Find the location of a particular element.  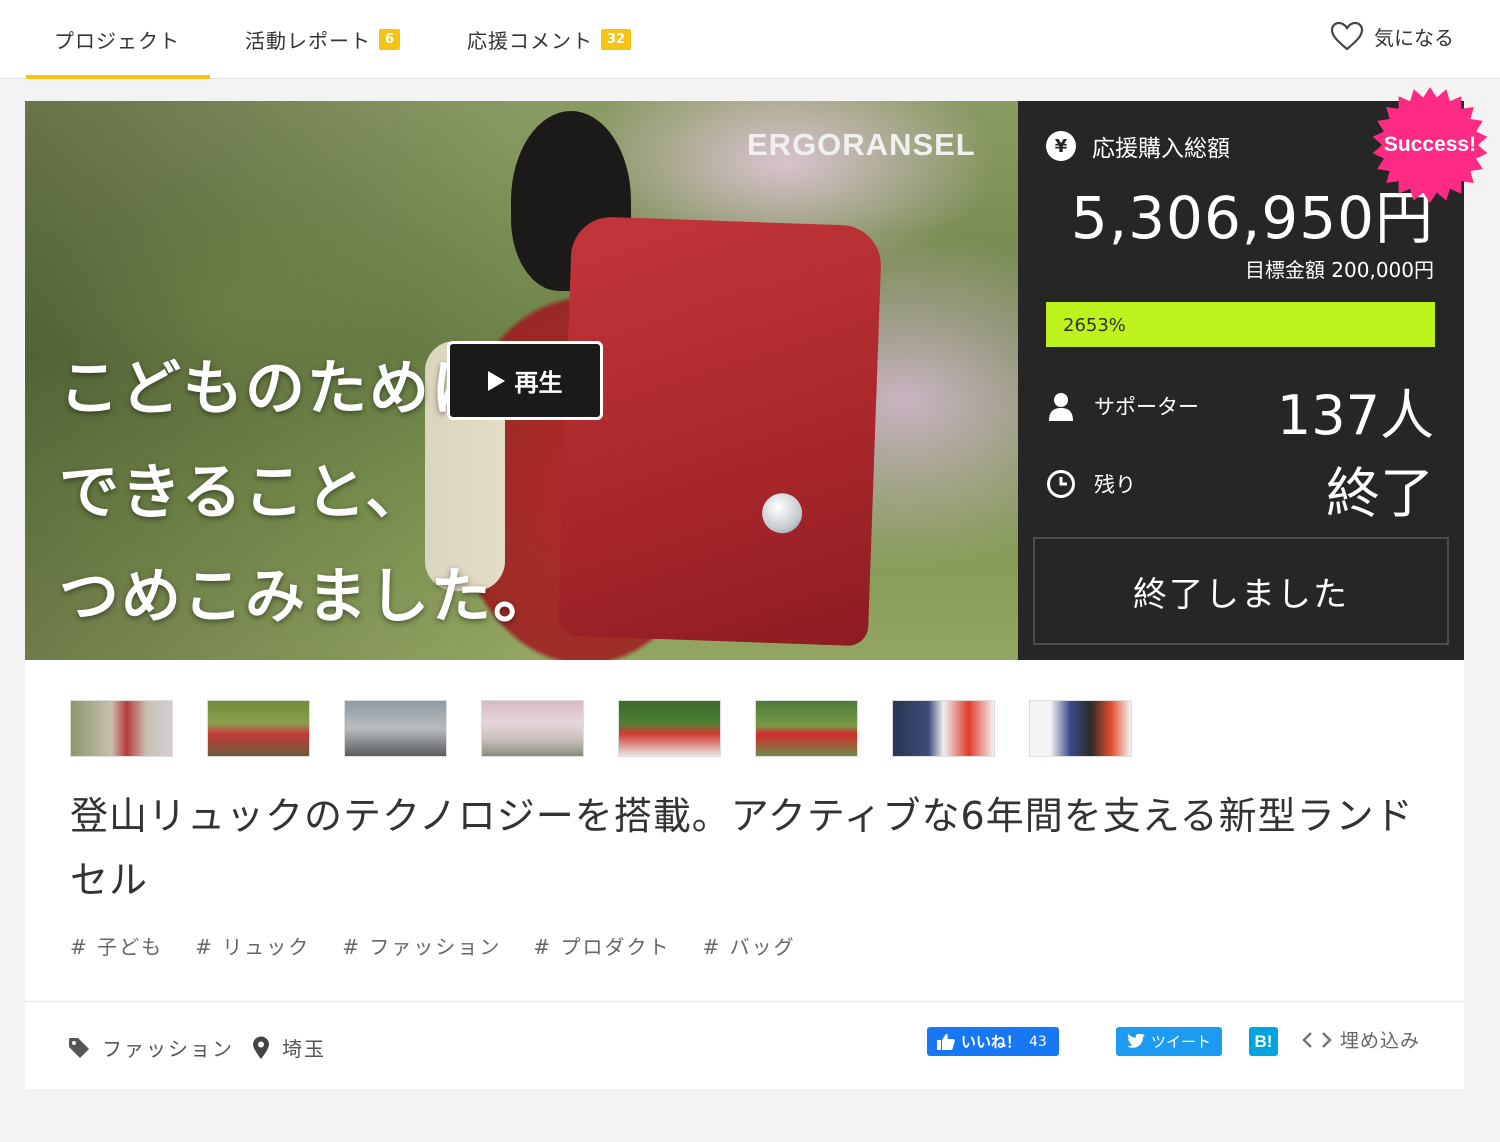

facebook-like-button: いいね！ 43 is located at coordinates (993, 1041).